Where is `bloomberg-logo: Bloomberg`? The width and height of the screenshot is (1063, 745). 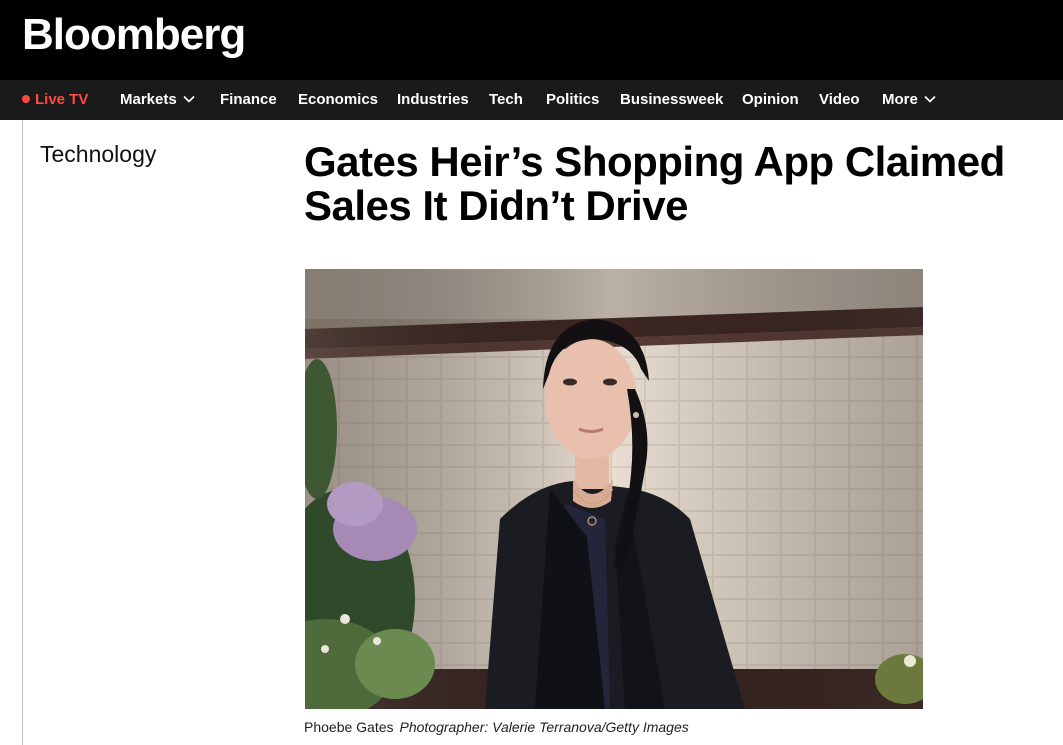 bloomberg-logo: Bloomberg is located at coordinates (134, 35).